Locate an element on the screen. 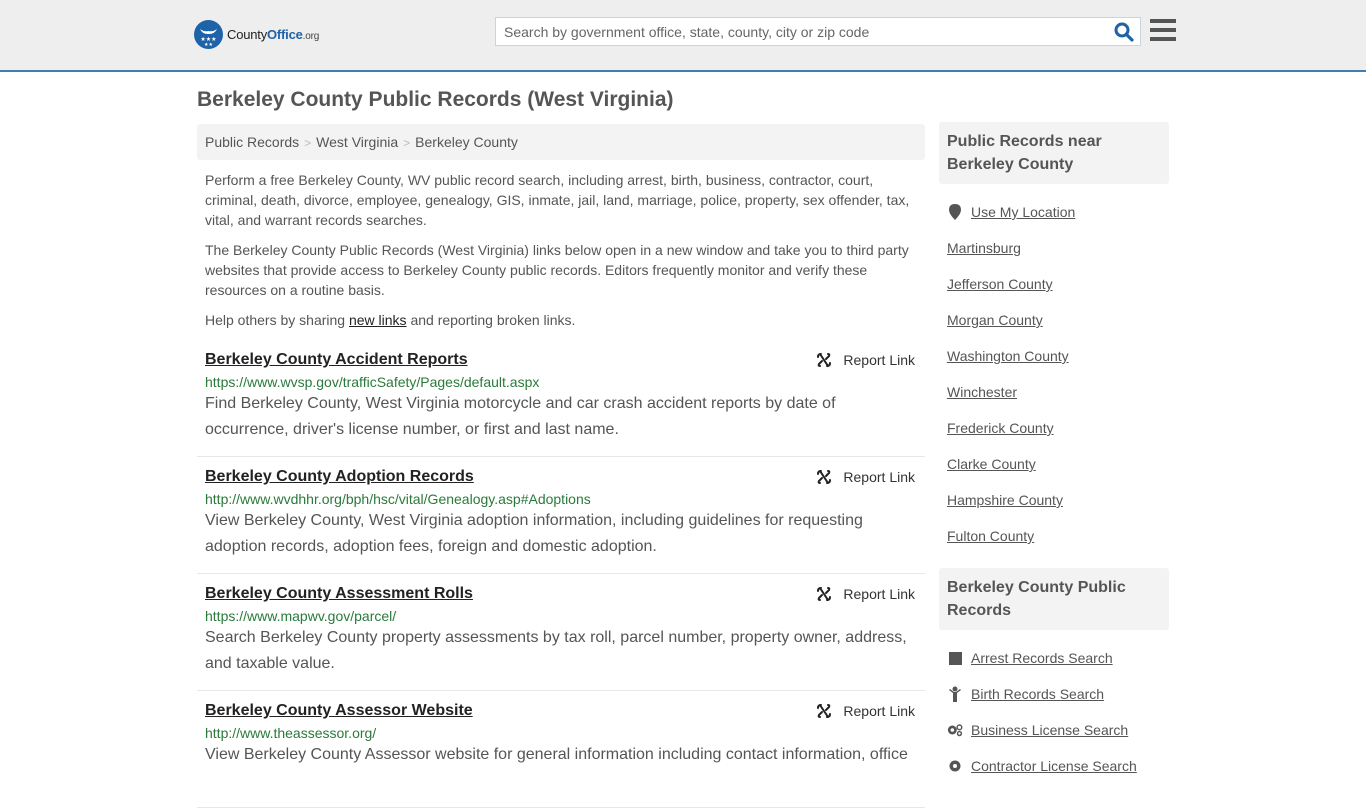  site-header: ★★★ ★★ CountyOffice.org is located at coordinates (683, 36).